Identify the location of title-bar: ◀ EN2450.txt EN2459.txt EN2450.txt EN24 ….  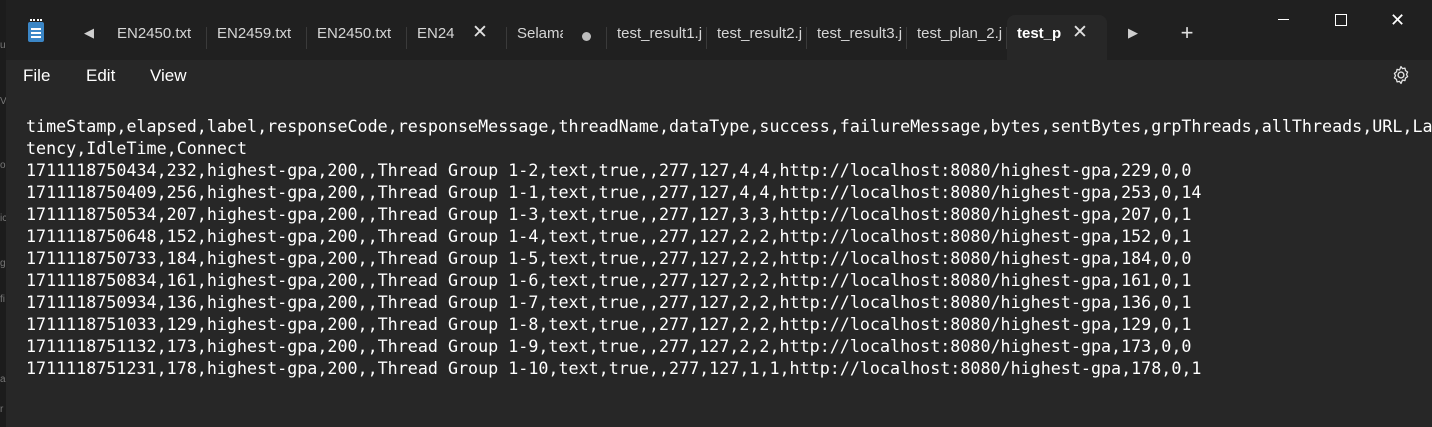
(719, 30).